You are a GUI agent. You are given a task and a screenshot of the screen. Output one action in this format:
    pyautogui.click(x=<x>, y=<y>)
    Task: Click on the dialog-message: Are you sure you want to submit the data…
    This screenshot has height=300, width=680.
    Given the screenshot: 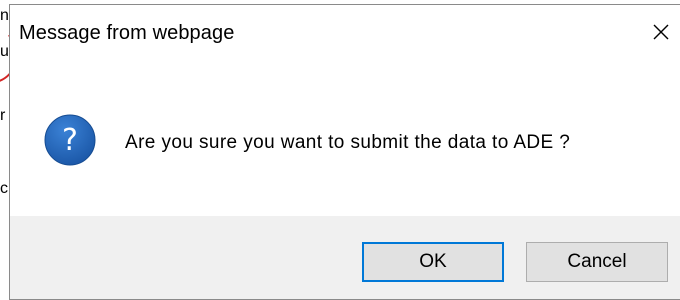 What is the action you would take?
    pyautogui.click(x=348, y=142)
    